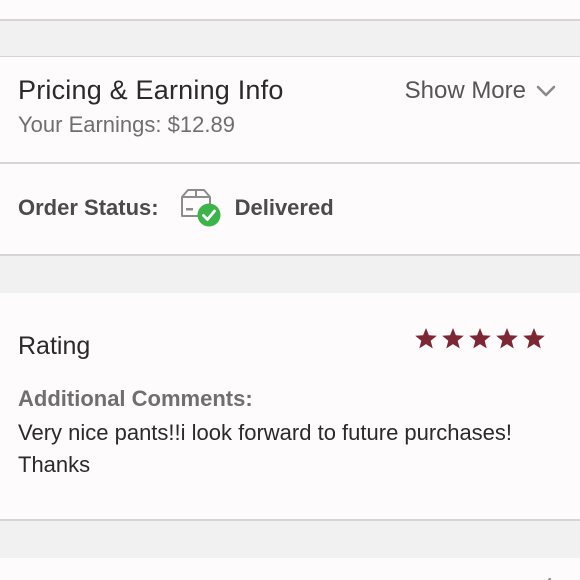 This screenshot has width=580, height=580. I want to click on star-rating, so click(480, 338).